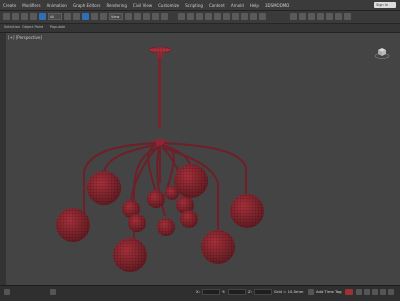 This screenshot has height=301, width=400. I want to click on timeline-icon, so click(53, 292).